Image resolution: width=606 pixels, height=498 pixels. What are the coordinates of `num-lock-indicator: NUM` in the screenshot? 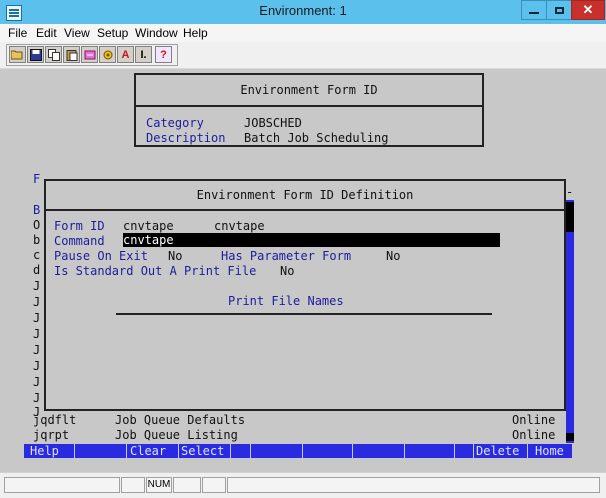 It's located at (159, 485).